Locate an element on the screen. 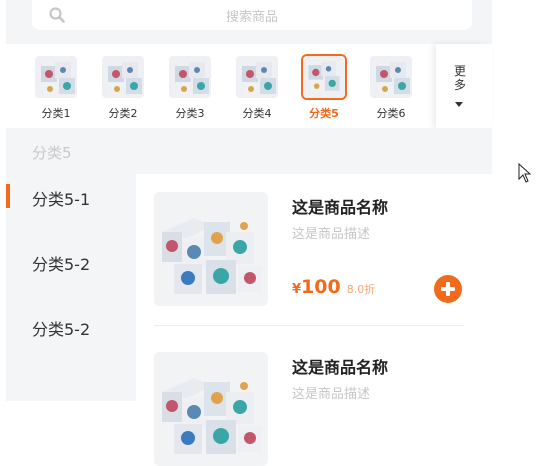 The height and width of the screenshot is (466, 545). subnav-item-1: 分类5-1 is located at coordinates (71, 197).